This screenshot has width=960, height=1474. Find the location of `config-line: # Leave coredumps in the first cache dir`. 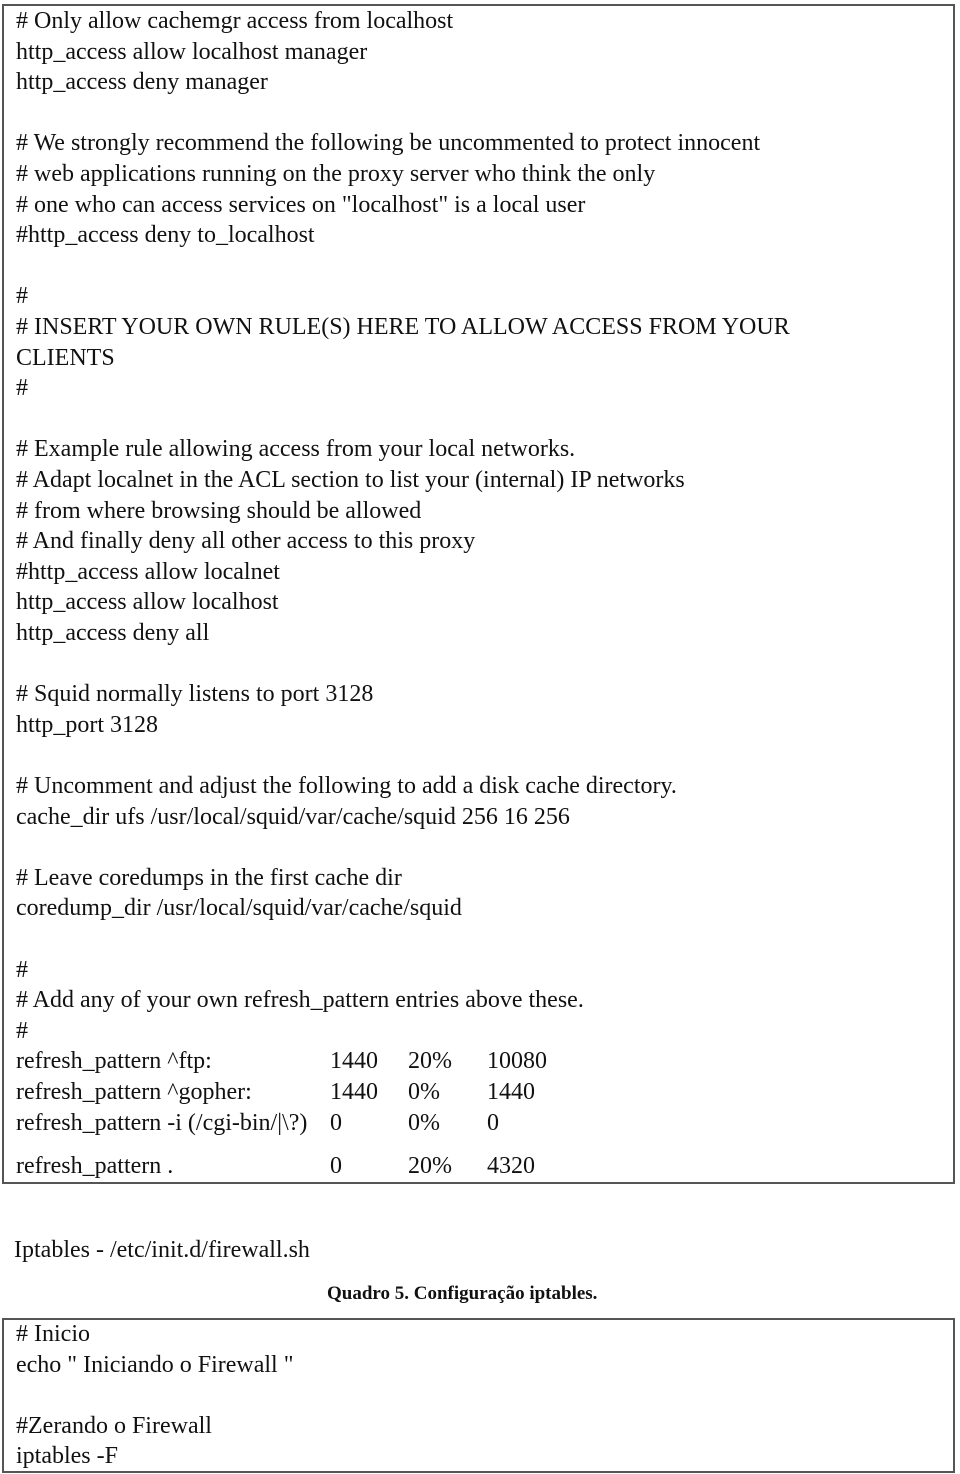

config-line: # Leave coredumps in the first cache dir is located at coordinates (209, 877).